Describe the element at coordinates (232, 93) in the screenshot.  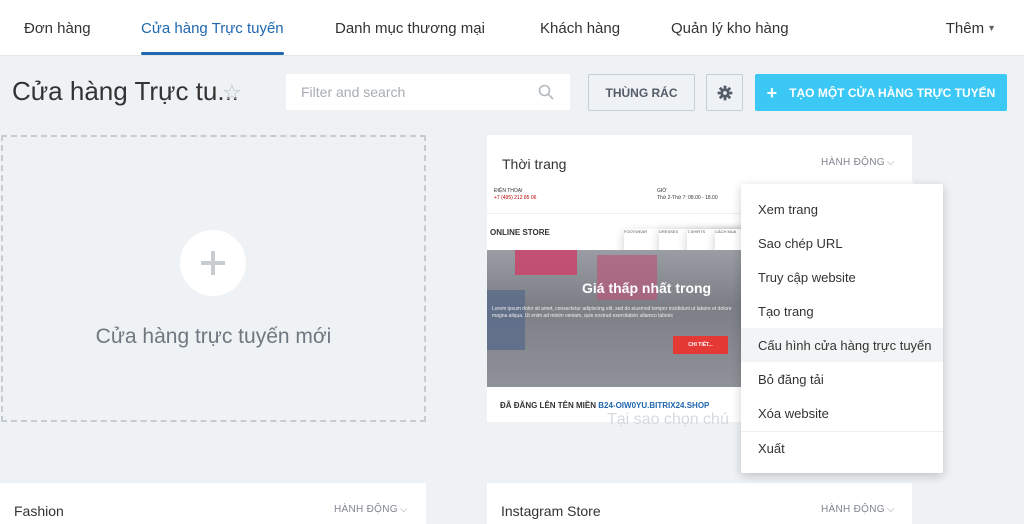
I see `star-icon: ☆` at that location.